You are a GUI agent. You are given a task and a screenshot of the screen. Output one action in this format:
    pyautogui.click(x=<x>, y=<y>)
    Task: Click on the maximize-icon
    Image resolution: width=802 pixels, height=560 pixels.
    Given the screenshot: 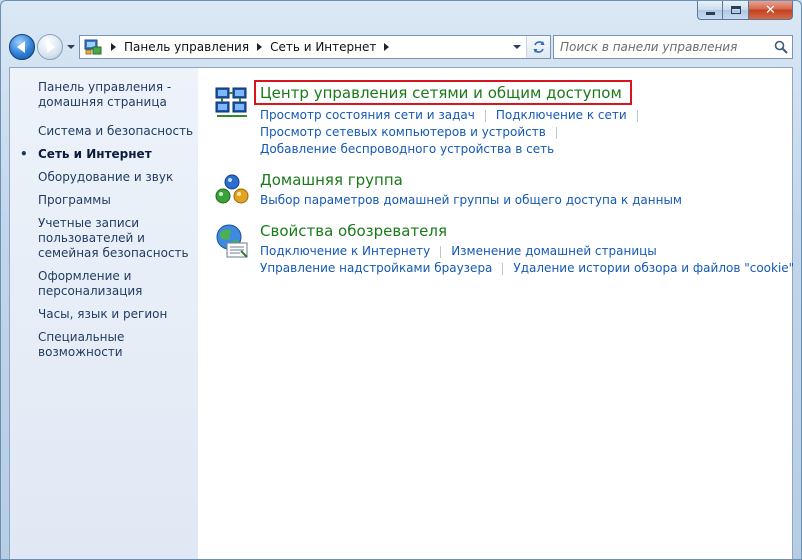 What is the action you would take?
    pyautogui.click(x=735, y=10)
    